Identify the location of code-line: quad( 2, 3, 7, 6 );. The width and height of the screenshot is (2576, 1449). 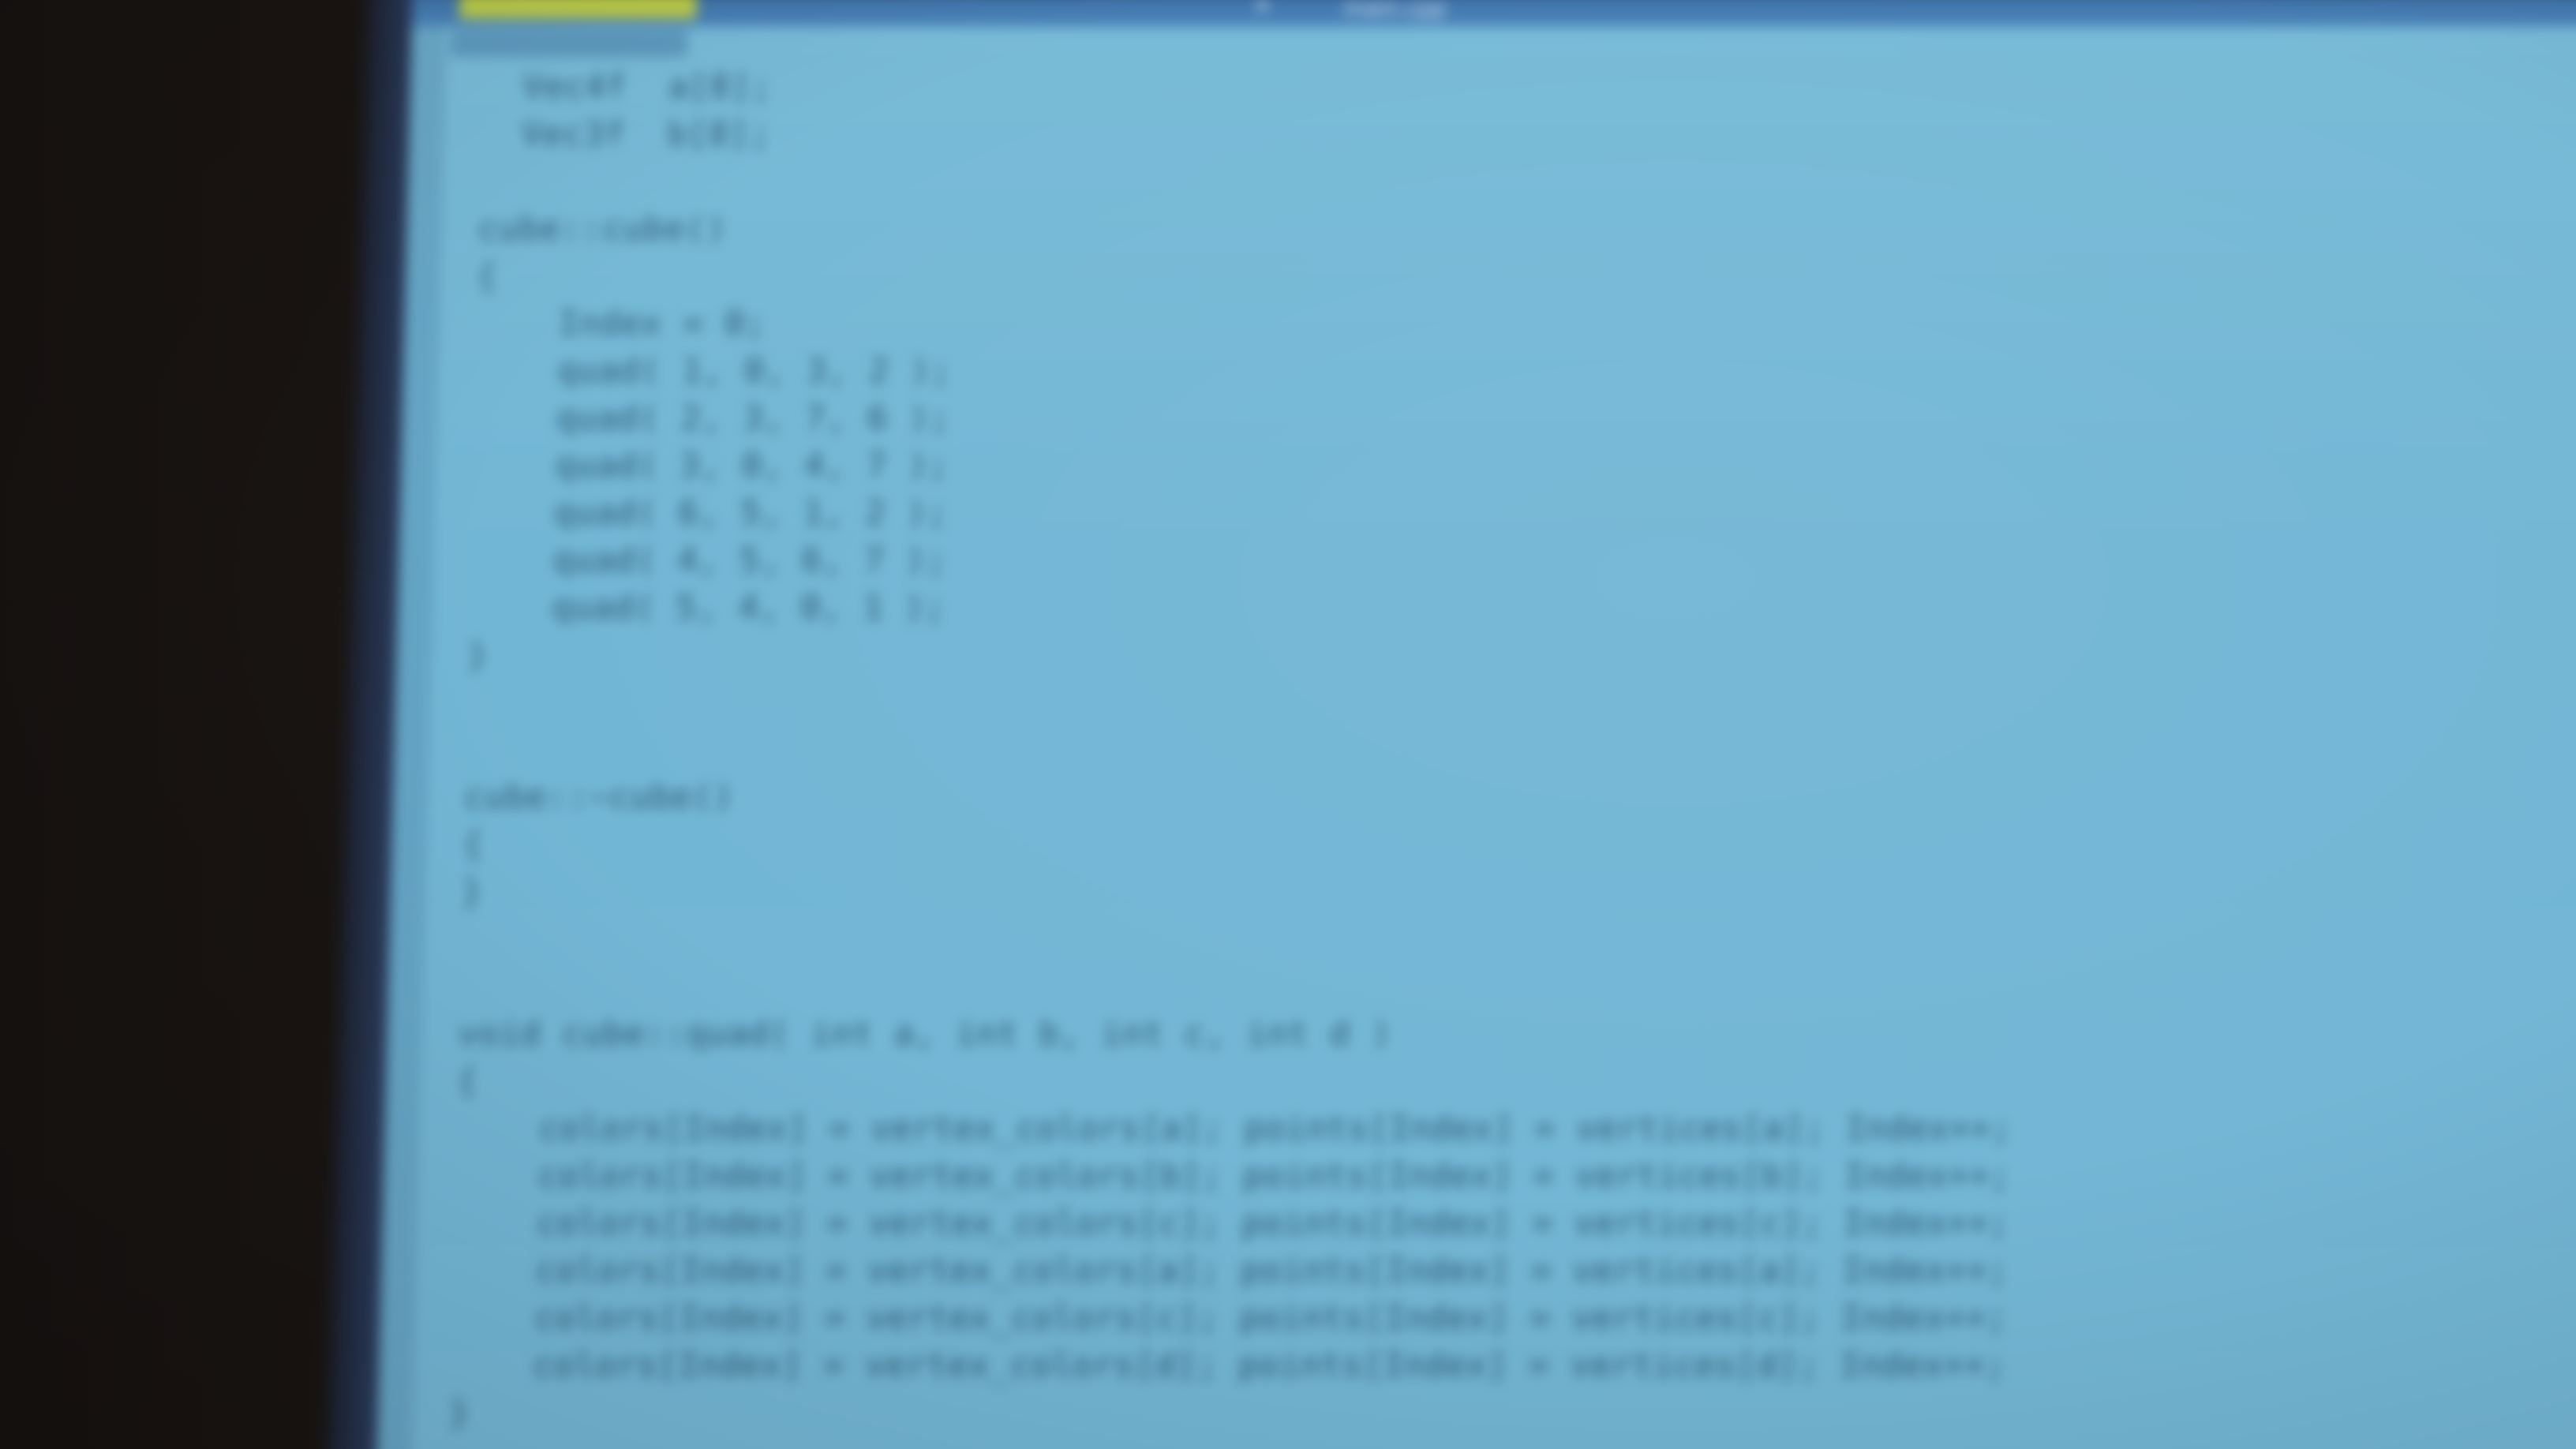
(1251, 418).